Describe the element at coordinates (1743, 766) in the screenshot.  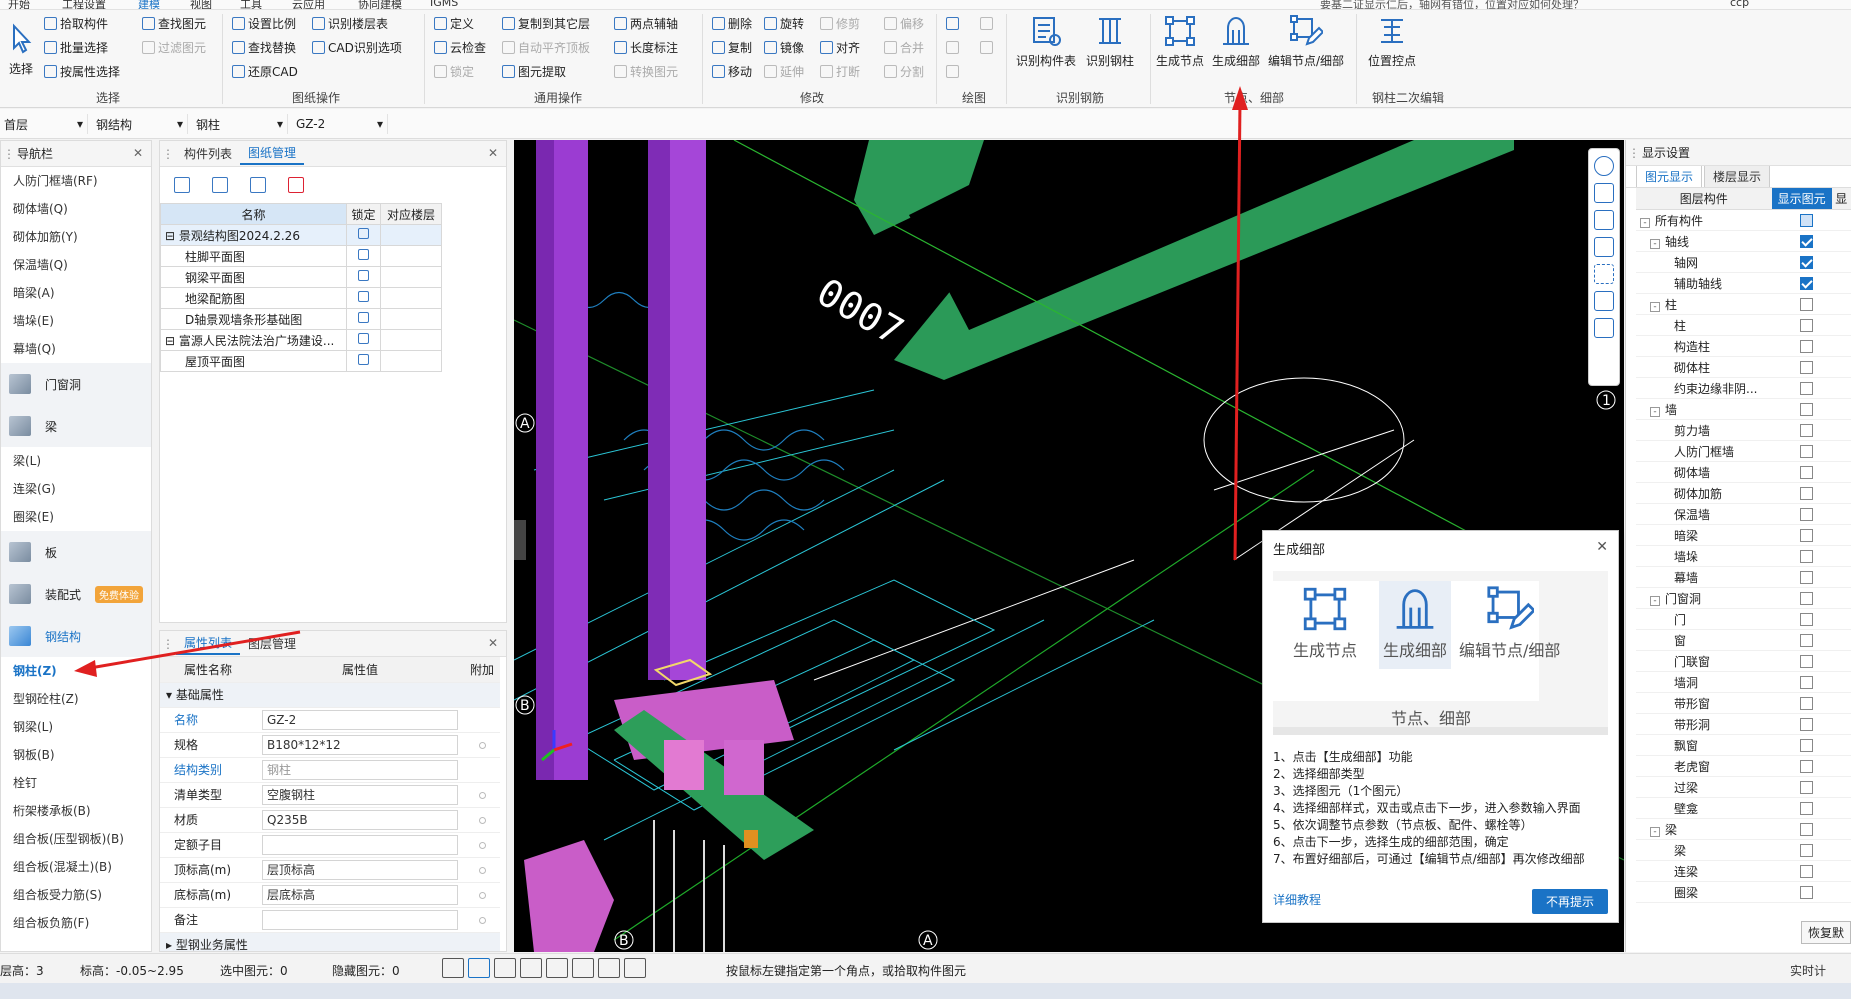
I see `layer-row: 老虎窗` at that location.